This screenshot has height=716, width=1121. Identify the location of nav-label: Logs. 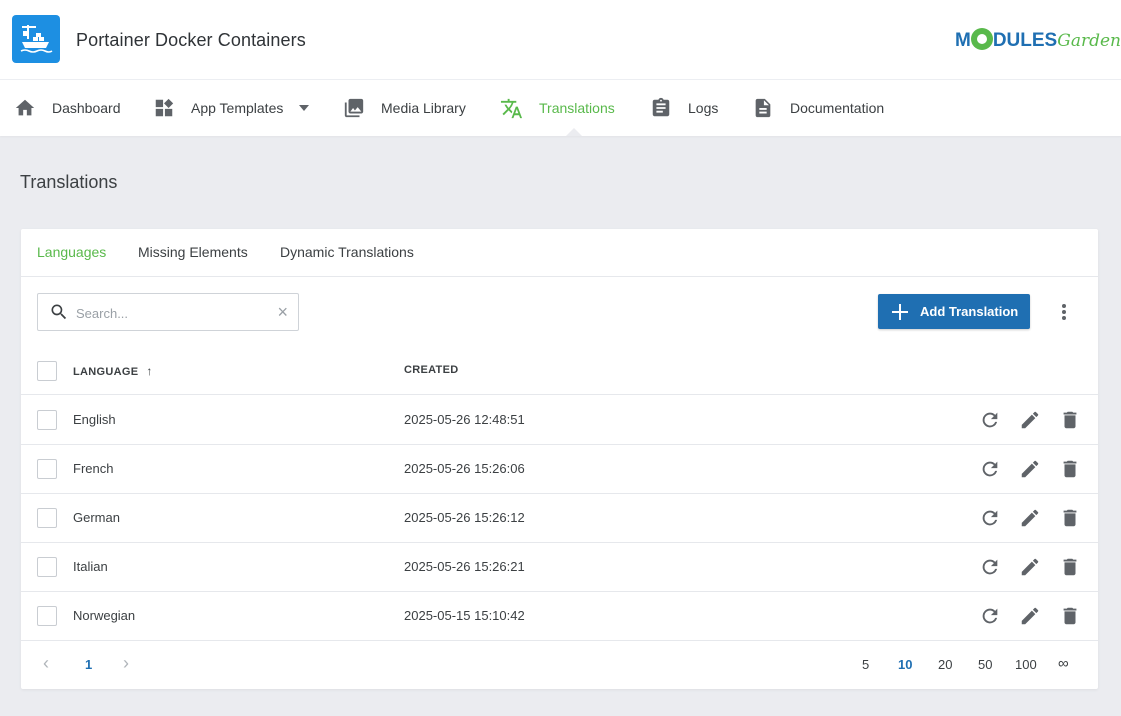
(703, 108).